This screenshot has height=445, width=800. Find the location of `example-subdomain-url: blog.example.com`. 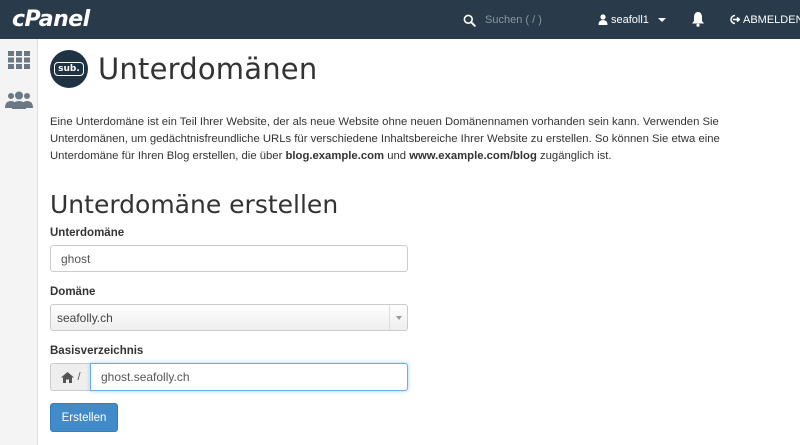

example-subdomain-url: blog.example.com is located at coordinates (335, 156).